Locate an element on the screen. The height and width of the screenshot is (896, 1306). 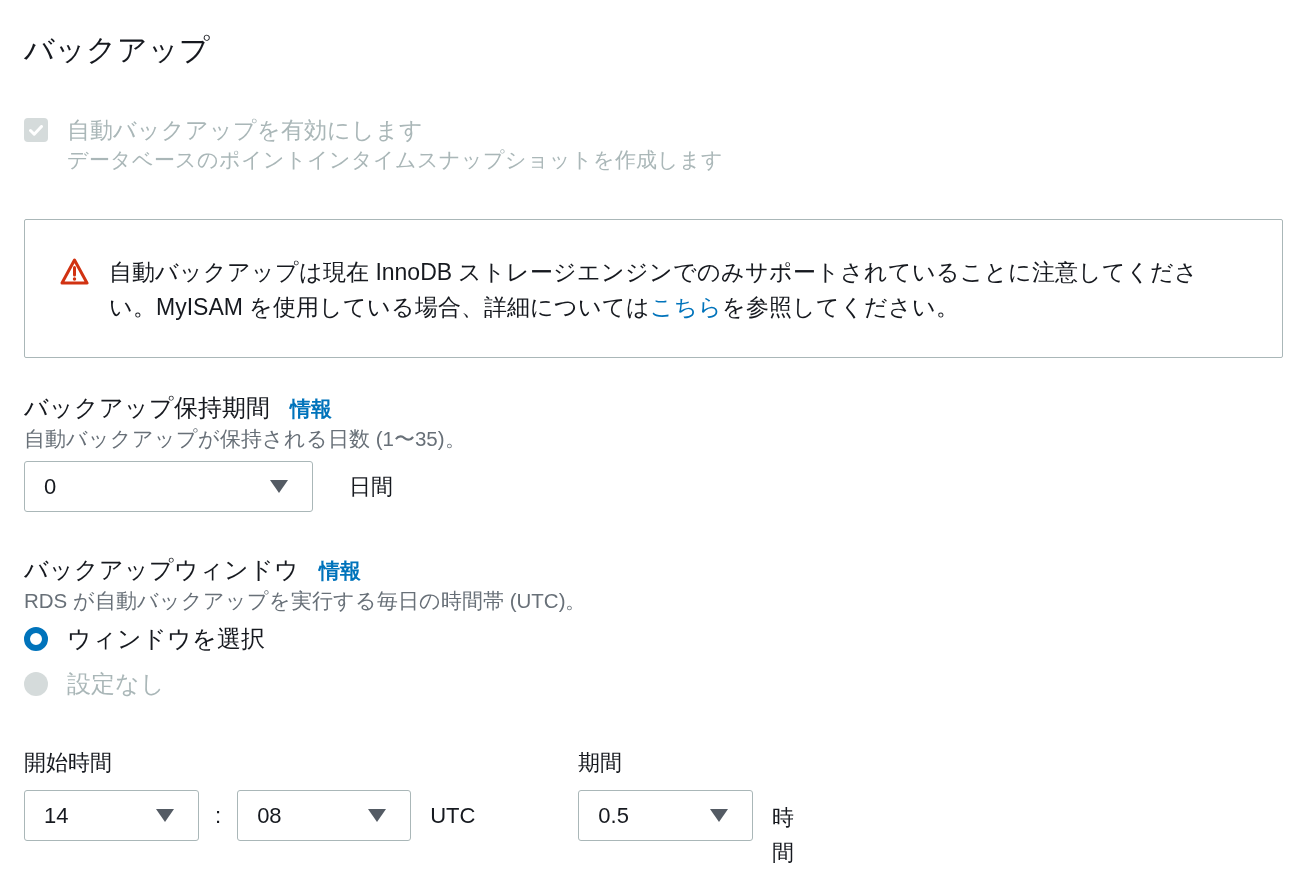
field-label: バックアップ保持期間 is located at coordinates (147, 408).